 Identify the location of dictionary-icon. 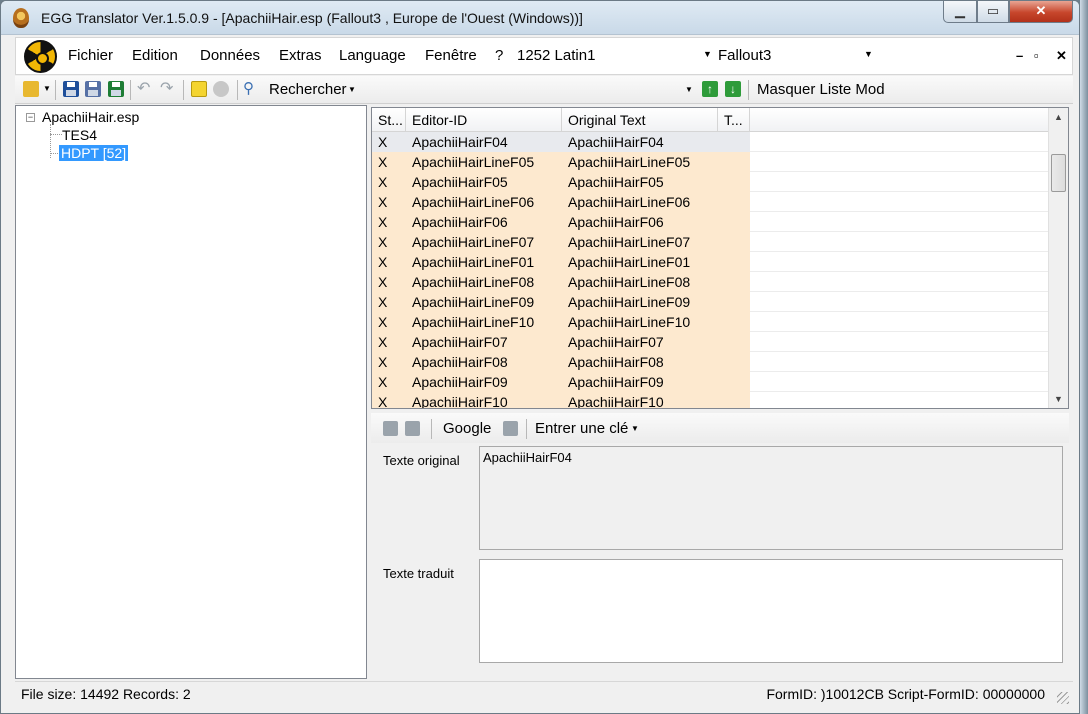
(510, 428).